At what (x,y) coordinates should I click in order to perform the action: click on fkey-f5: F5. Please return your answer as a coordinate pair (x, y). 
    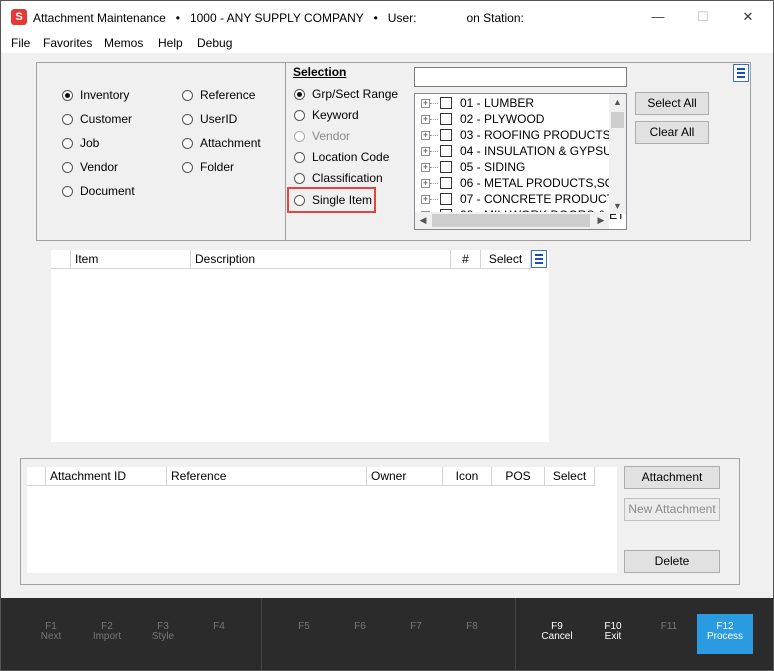
    Looking at the image, I should click on (304, 634).